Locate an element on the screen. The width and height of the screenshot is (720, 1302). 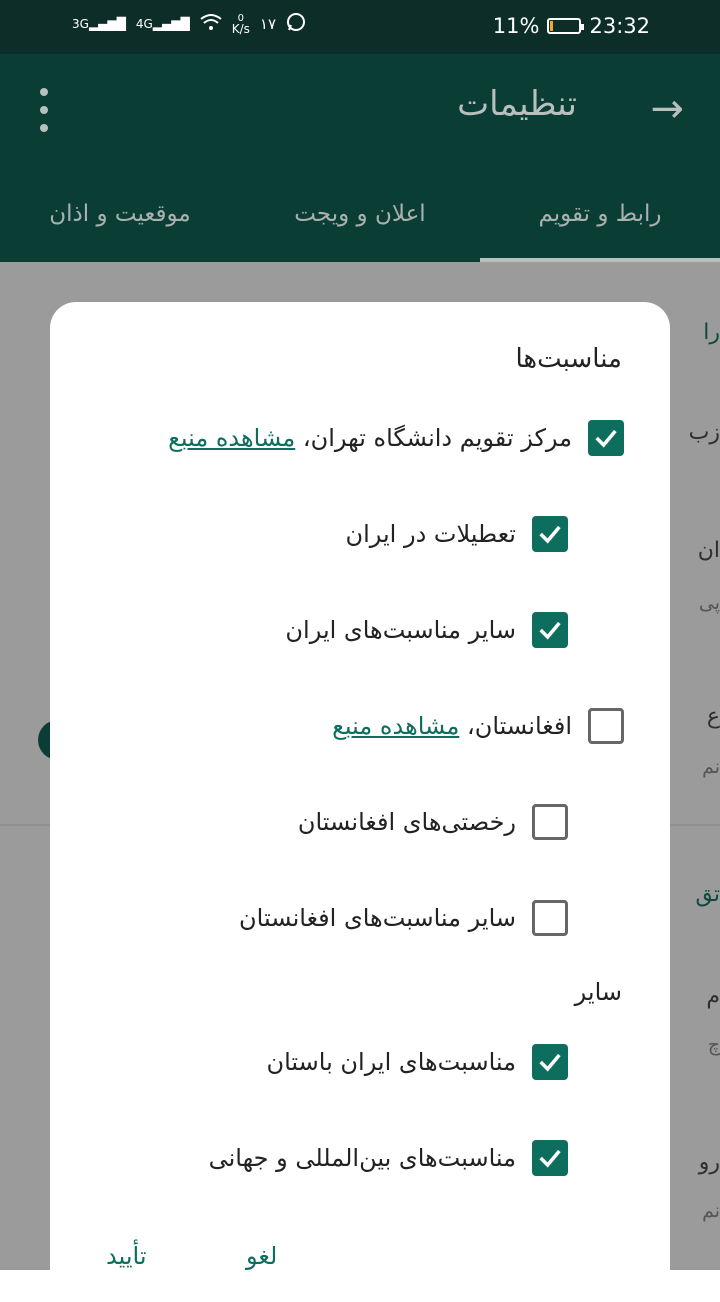
row-label: افغانستان، is located at coordinates (515, 726).